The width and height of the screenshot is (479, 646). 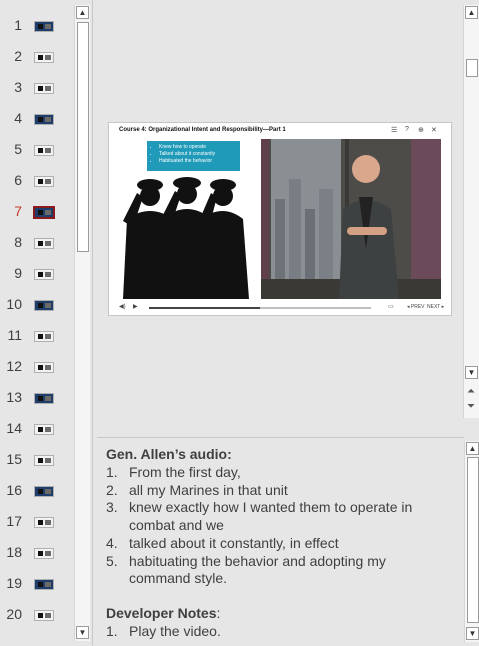 I want to click on notes-line: 4. talked about it constantly, in effect, so click(x=222, y=543).